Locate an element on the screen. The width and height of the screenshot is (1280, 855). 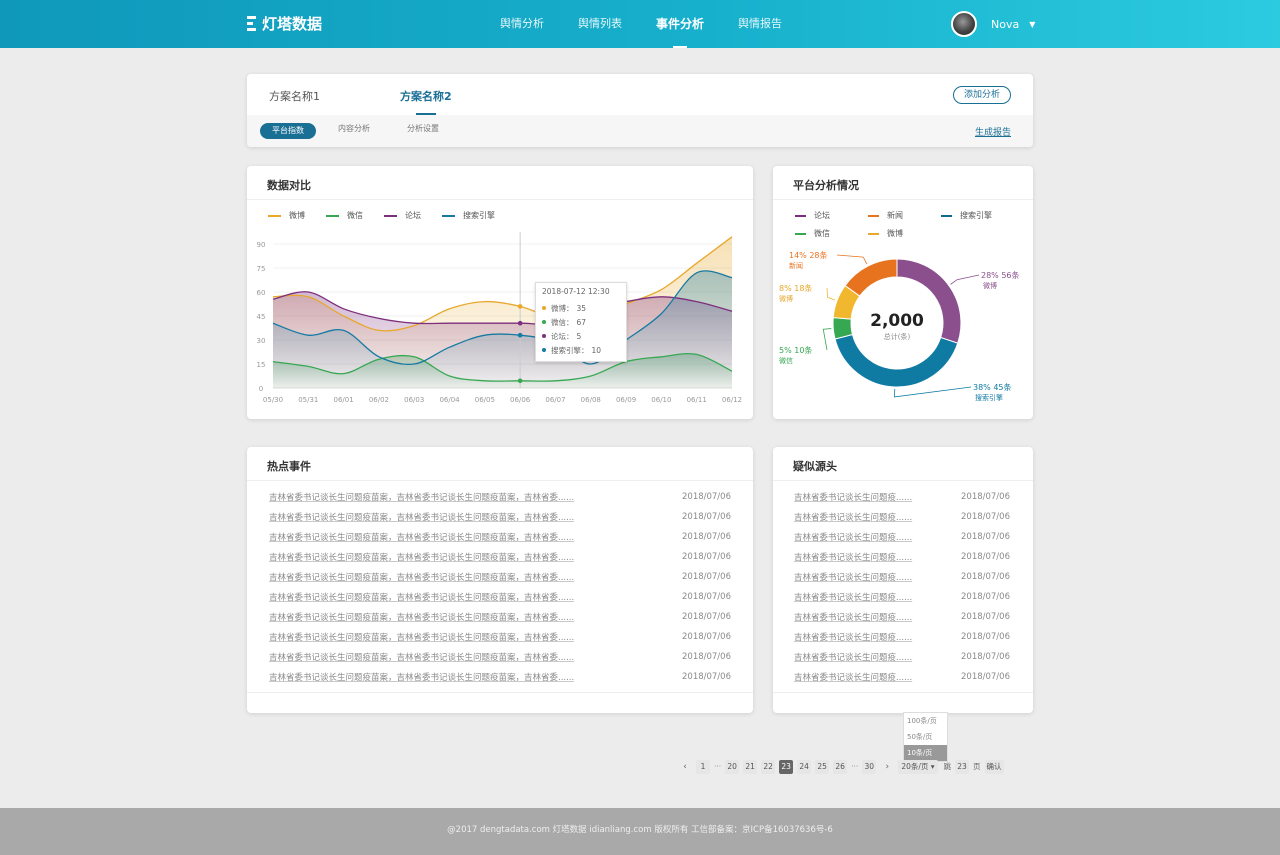
x-tick-label: 06/07 is located at coordinates (555, 400).